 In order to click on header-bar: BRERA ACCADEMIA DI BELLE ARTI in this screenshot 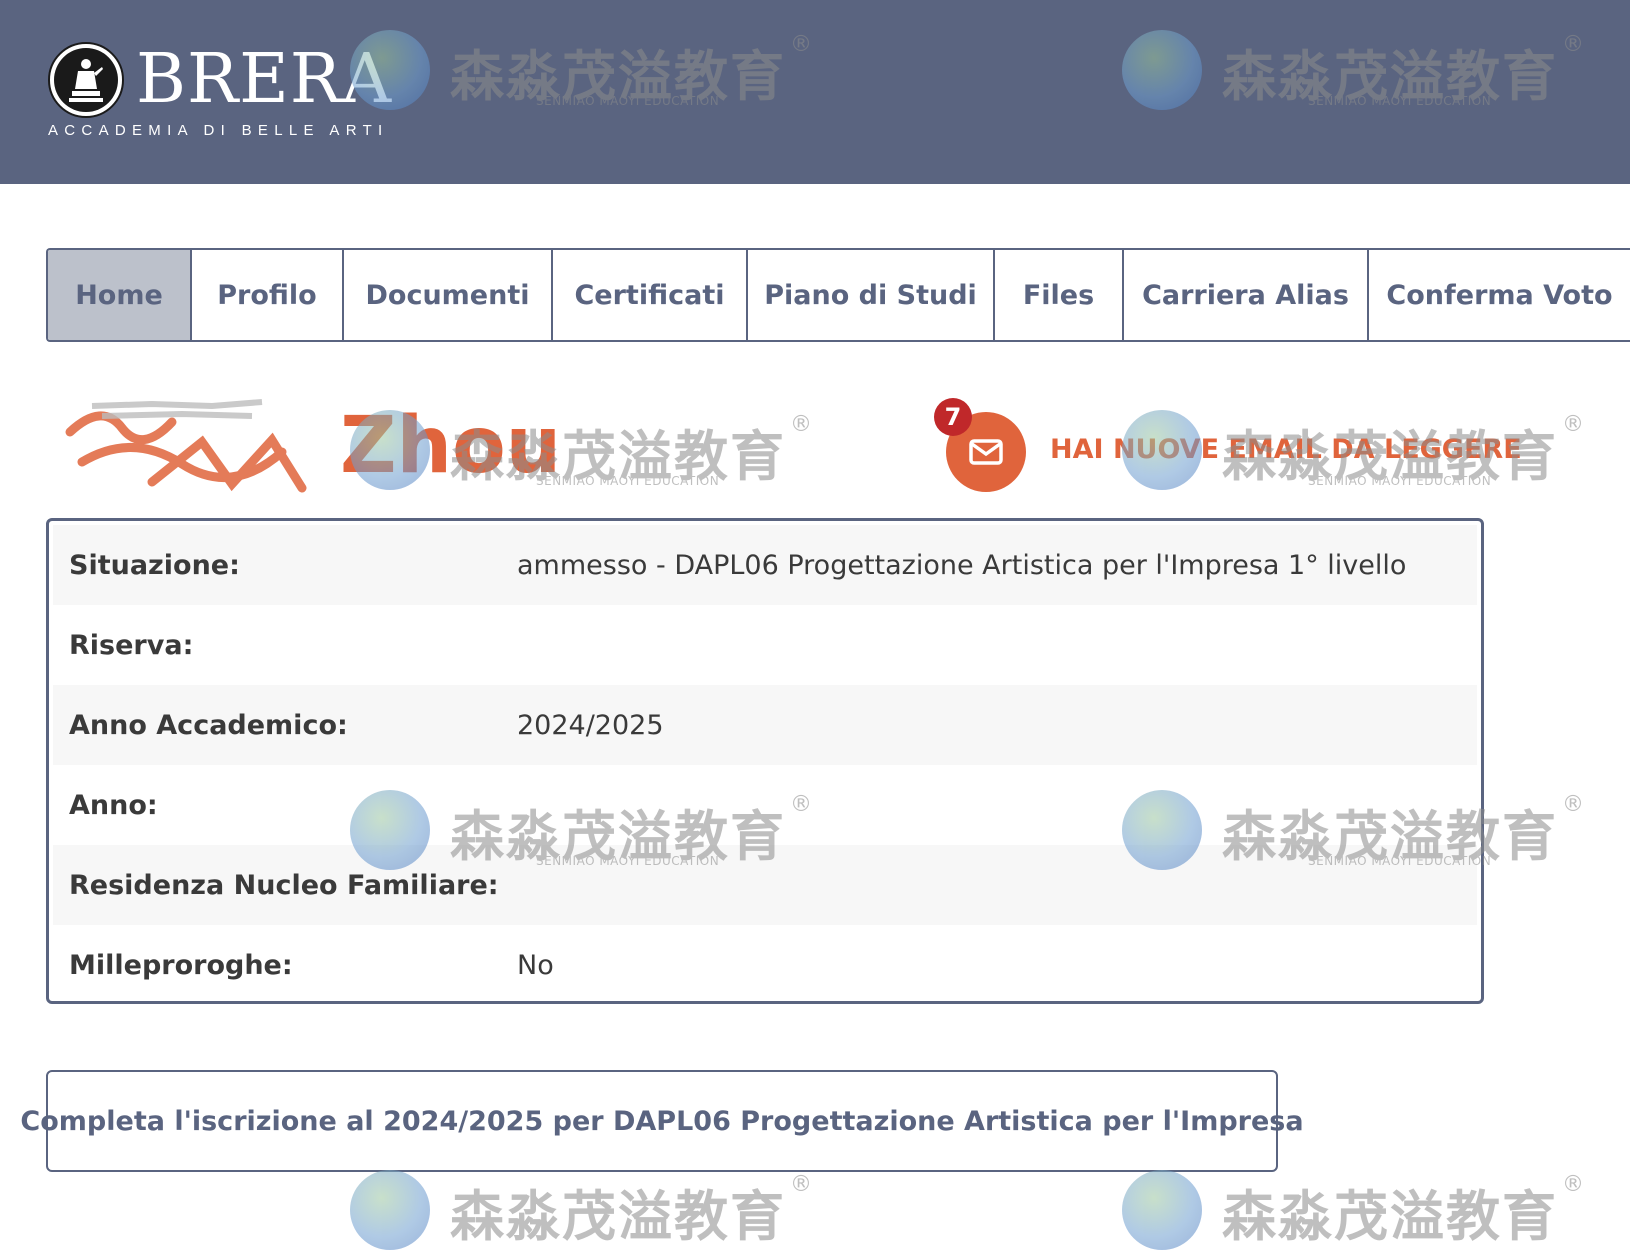, I will do `click(815, 92)`.